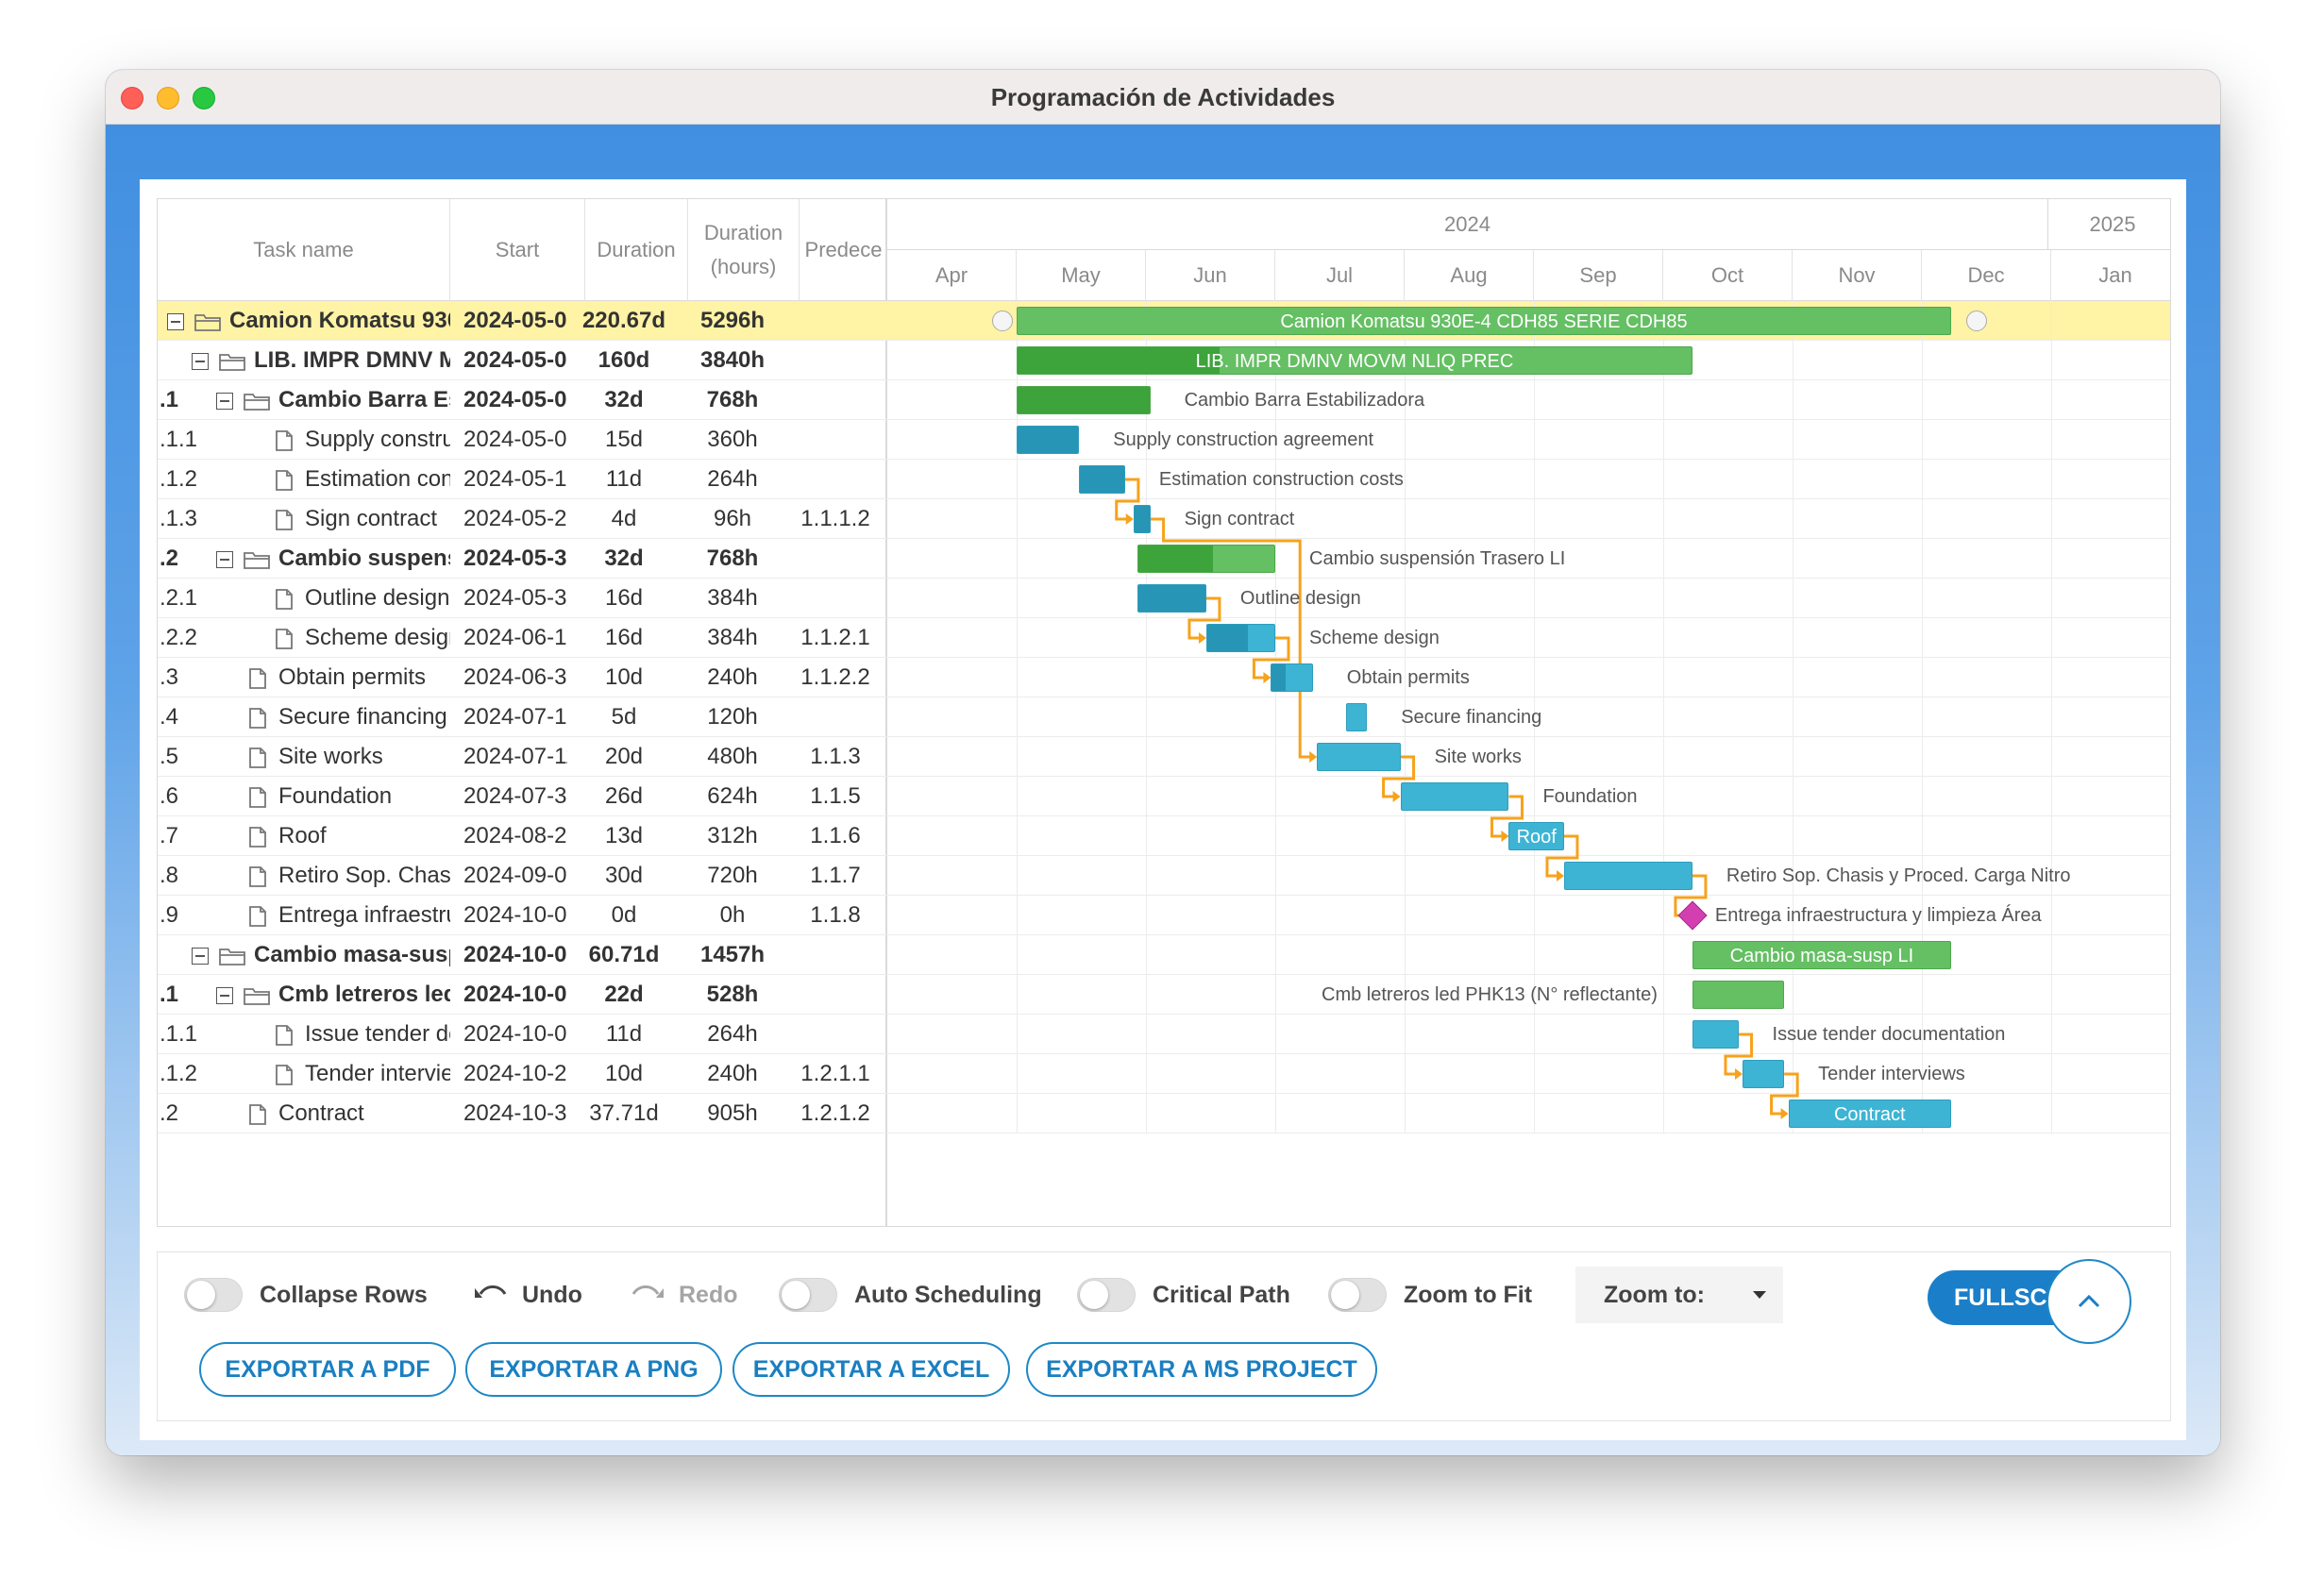 The image size is (2324, 1595). What do you see at coordinates (257, 797) in the screenshot?
I see `file-icon` at bounding box center [257, 797].